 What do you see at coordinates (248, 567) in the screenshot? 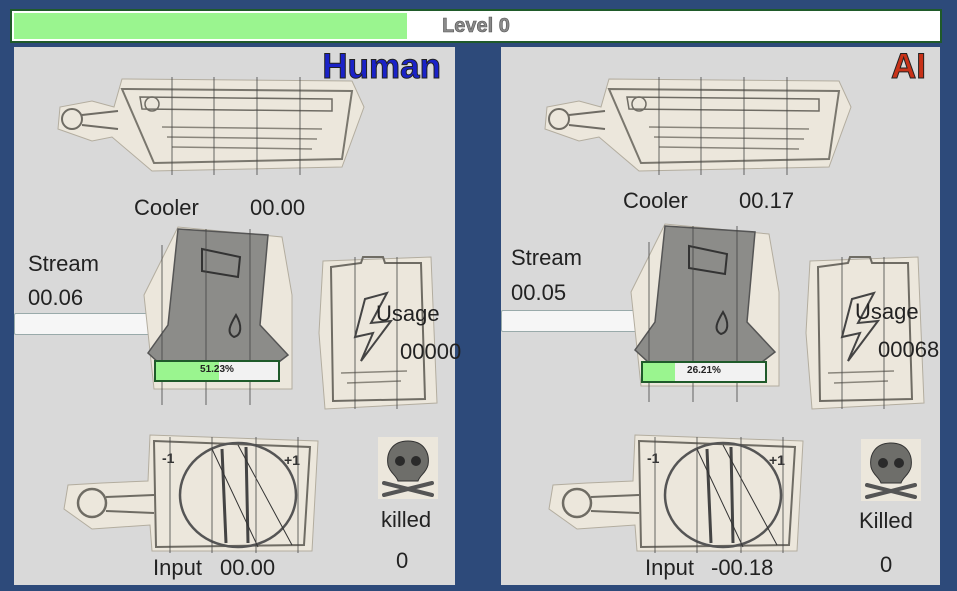
I see `human-input-value: 00.00` at bounding box center [248, 567].